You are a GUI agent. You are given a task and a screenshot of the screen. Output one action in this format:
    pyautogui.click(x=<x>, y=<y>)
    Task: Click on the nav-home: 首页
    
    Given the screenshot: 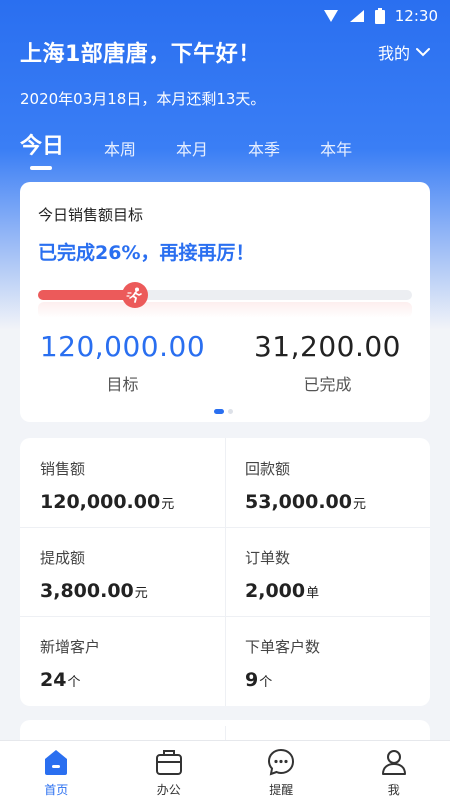 What is the action you would take?
    pyautogui.click(x=56, y=770)
    